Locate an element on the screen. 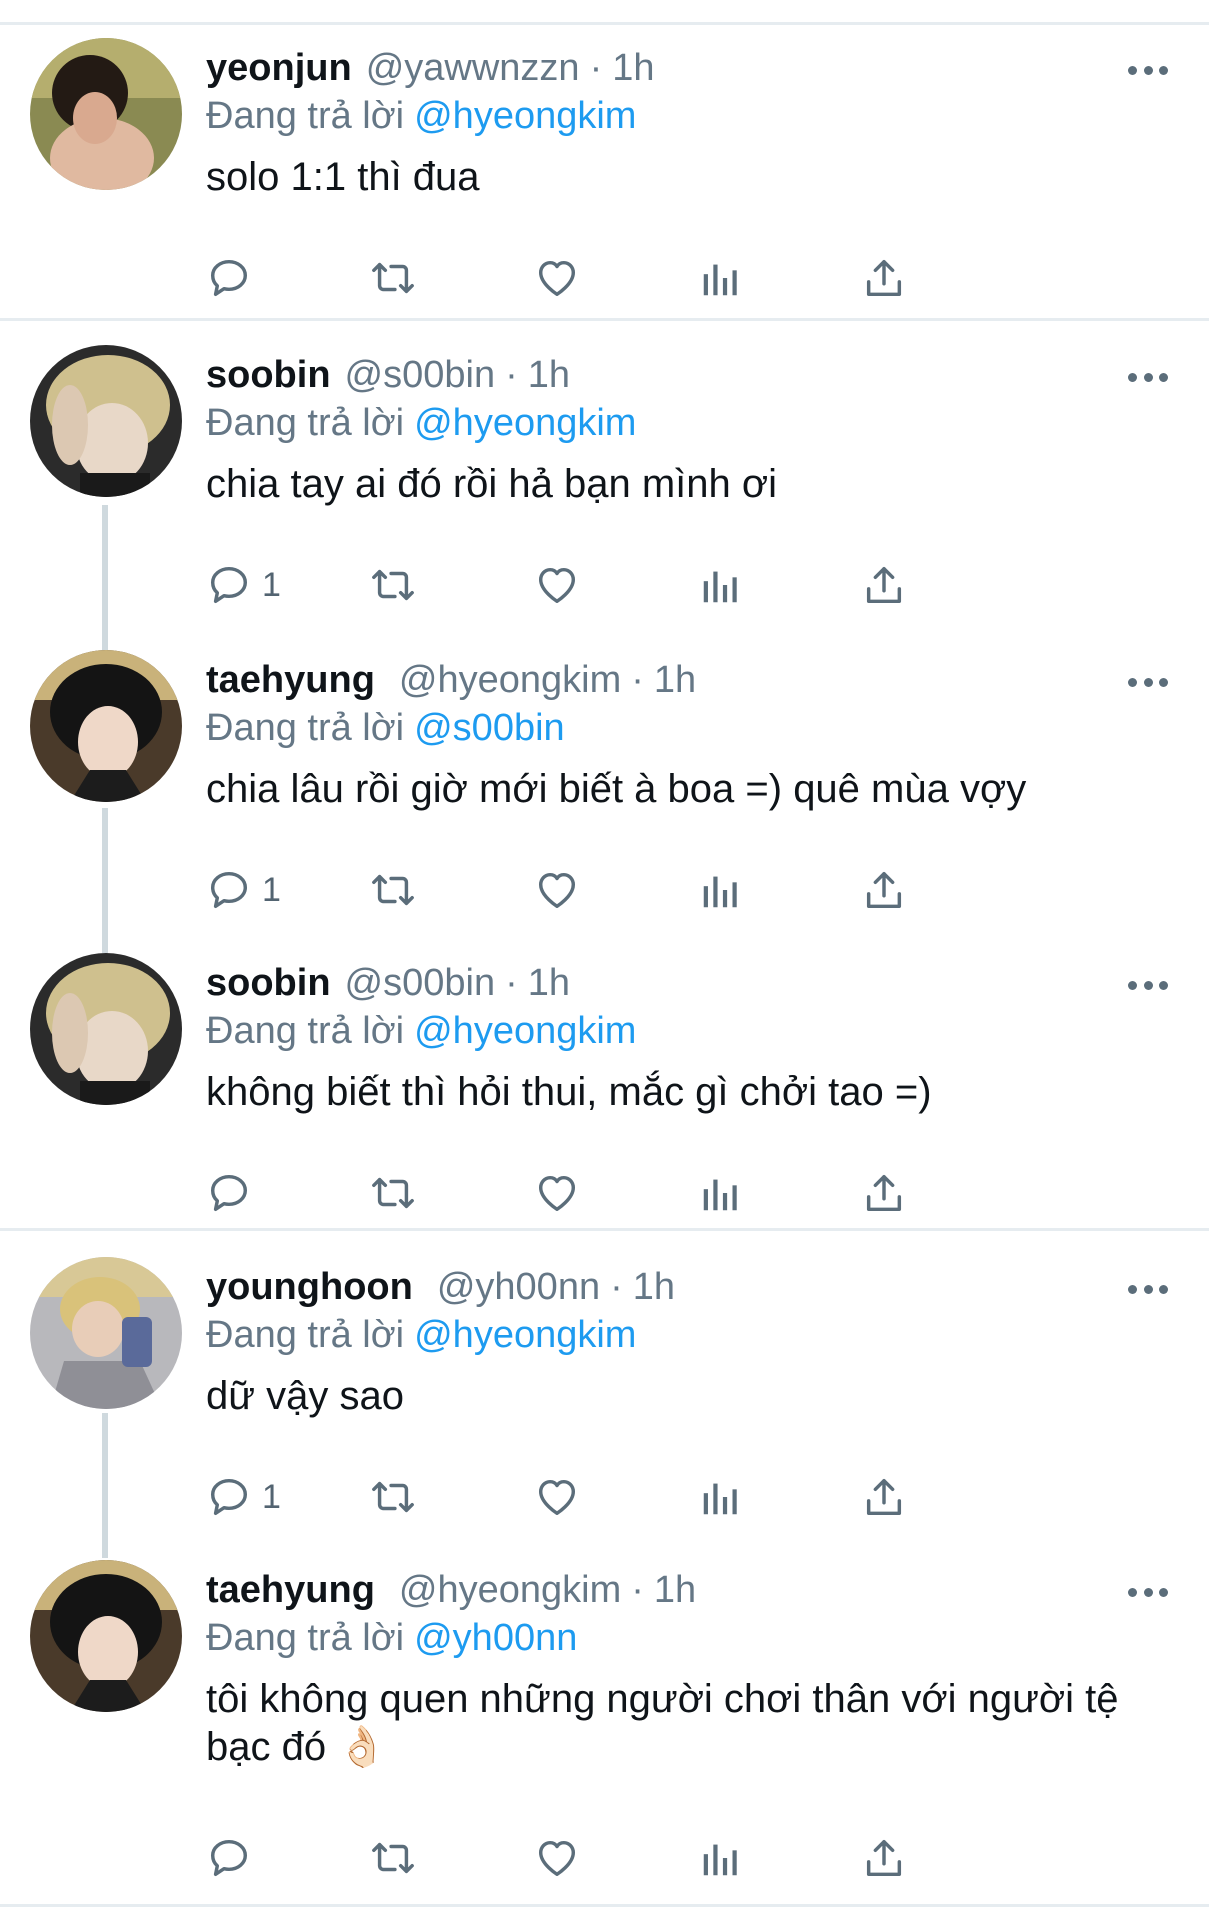 This screenshot has height=1920, width=1209. action-bar: 1 is located at coordinates (646, 890).